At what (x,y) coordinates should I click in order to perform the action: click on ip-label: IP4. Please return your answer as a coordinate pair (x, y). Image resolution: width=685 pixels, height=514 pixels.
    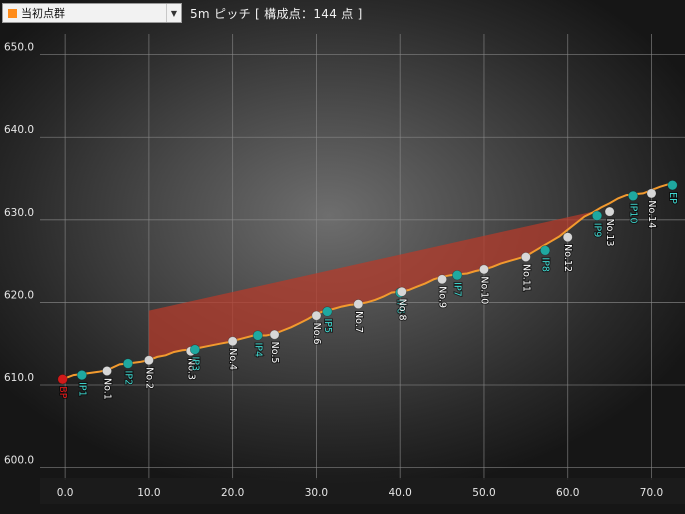
    Looking at the image, I should click on (257, 349).